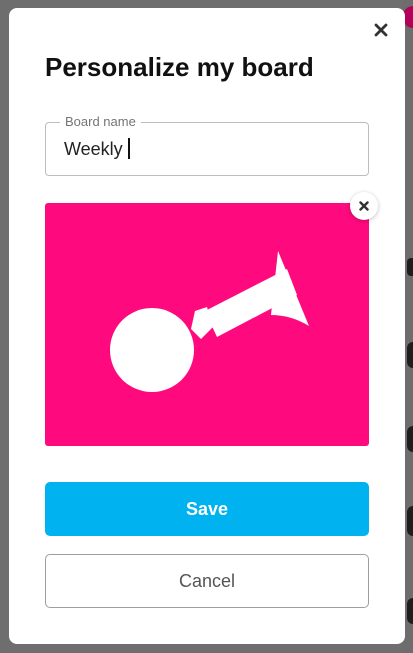  I want to click on close-dialog-button, so click(381, 30).